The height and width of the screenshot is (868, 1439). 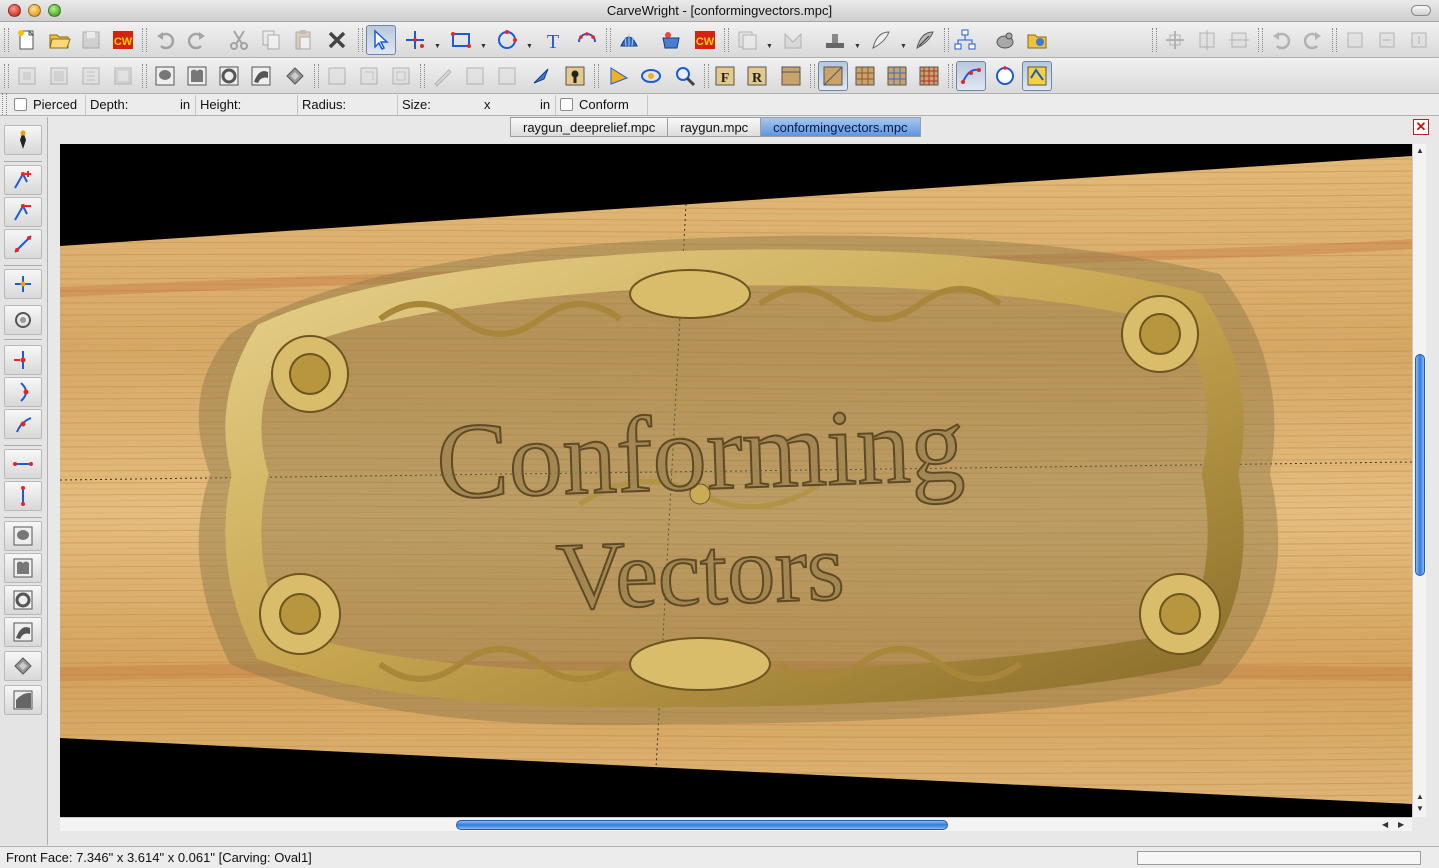 What do you see at coordinates (1420, 465) in the screenshot?
I see `vertical-scroll-thumb` at bounding box center [1420, 465].